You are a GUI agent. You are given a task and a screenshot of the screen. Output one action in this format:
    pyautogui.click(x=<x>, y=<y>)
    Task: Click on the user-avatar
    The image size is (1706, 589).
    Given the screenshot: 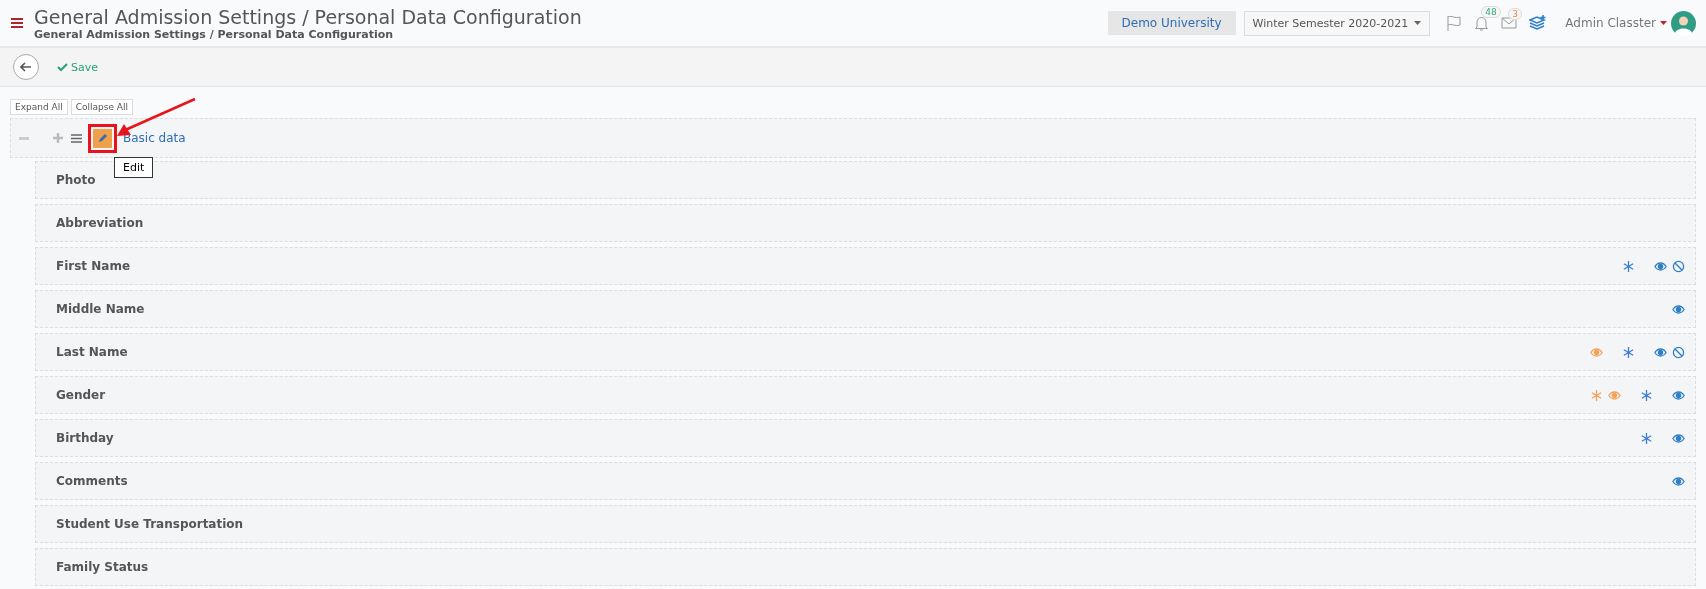 What is the action you would take?
    pyautogui.click(x=1683, y=23)
    